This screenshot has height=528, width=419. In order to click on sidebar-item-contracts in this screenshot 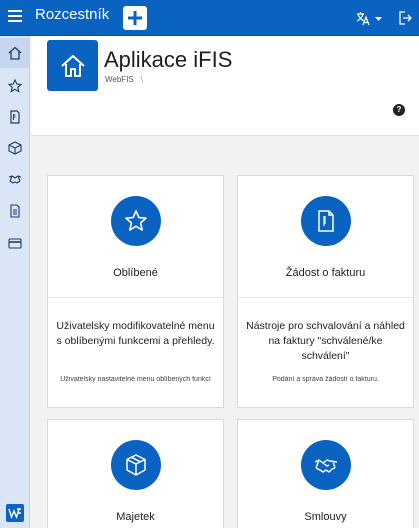, I will do `click(15, 179)`.